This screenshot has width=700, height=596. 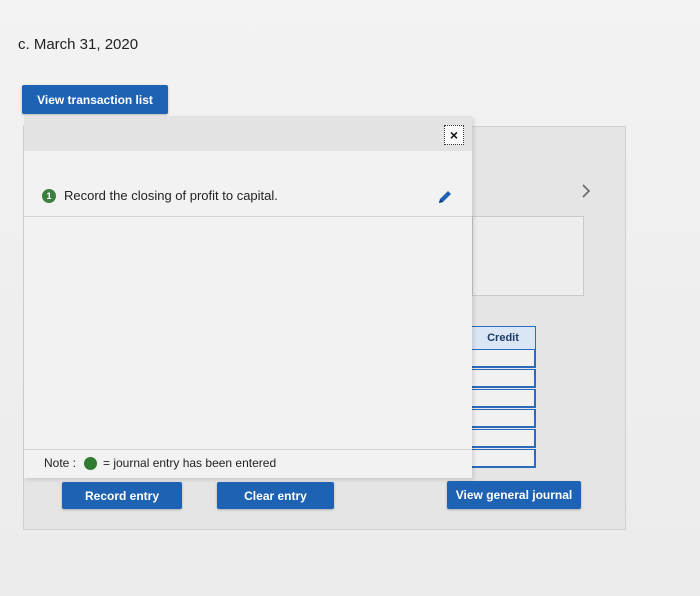 I want to click on note-text: = journal entry has been entered, so click(x=190, y=463).